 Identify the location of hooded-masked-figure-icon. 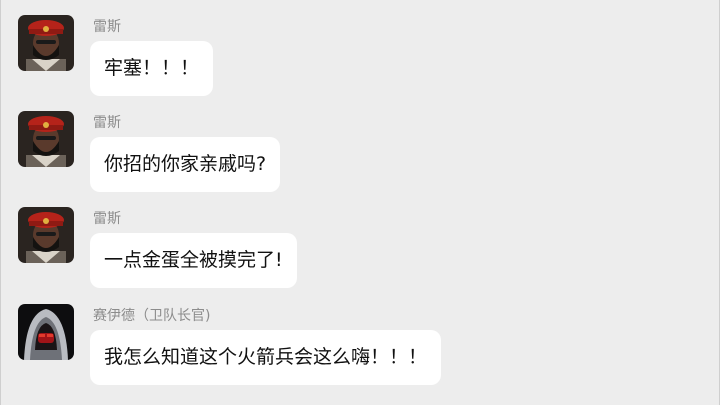
(46, 332).